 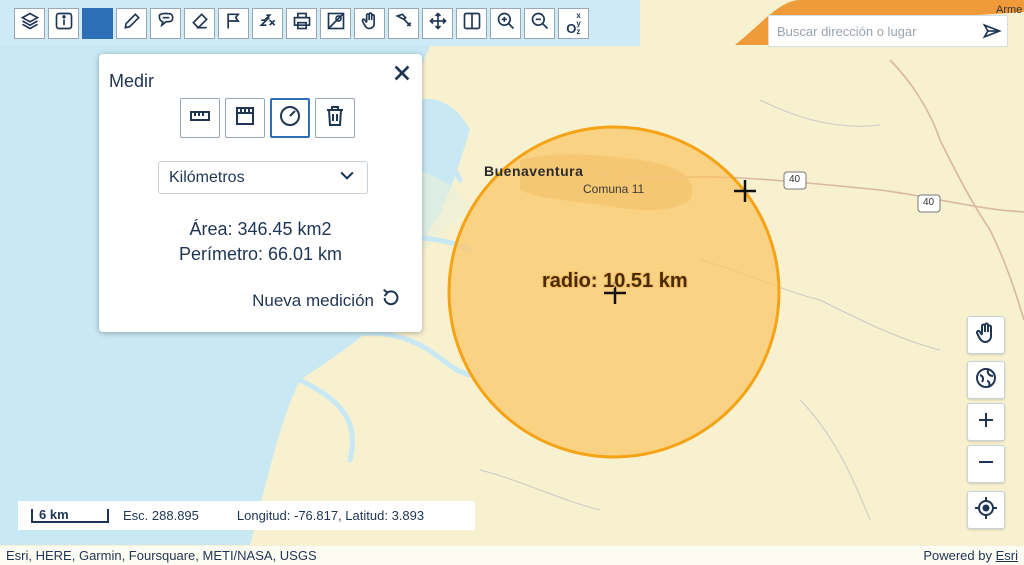 I want to click on locate-button, so click(x=986, y=510).